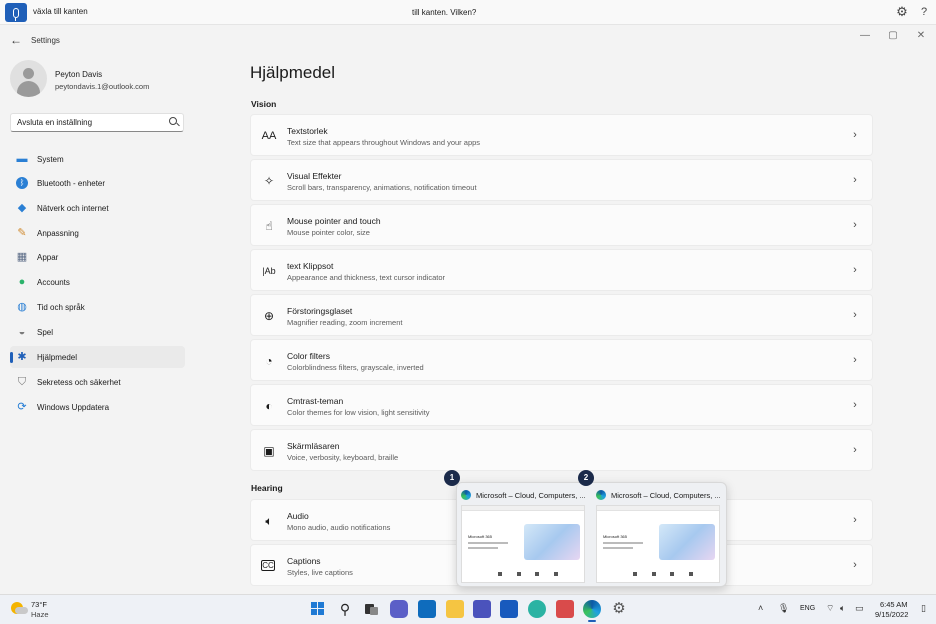 The height and width of the screenshot is (624, 936). What do you see at coordinates (924, 12) in the screenshot?
I see `help-icon: ?` at bounding box center [924, 12].